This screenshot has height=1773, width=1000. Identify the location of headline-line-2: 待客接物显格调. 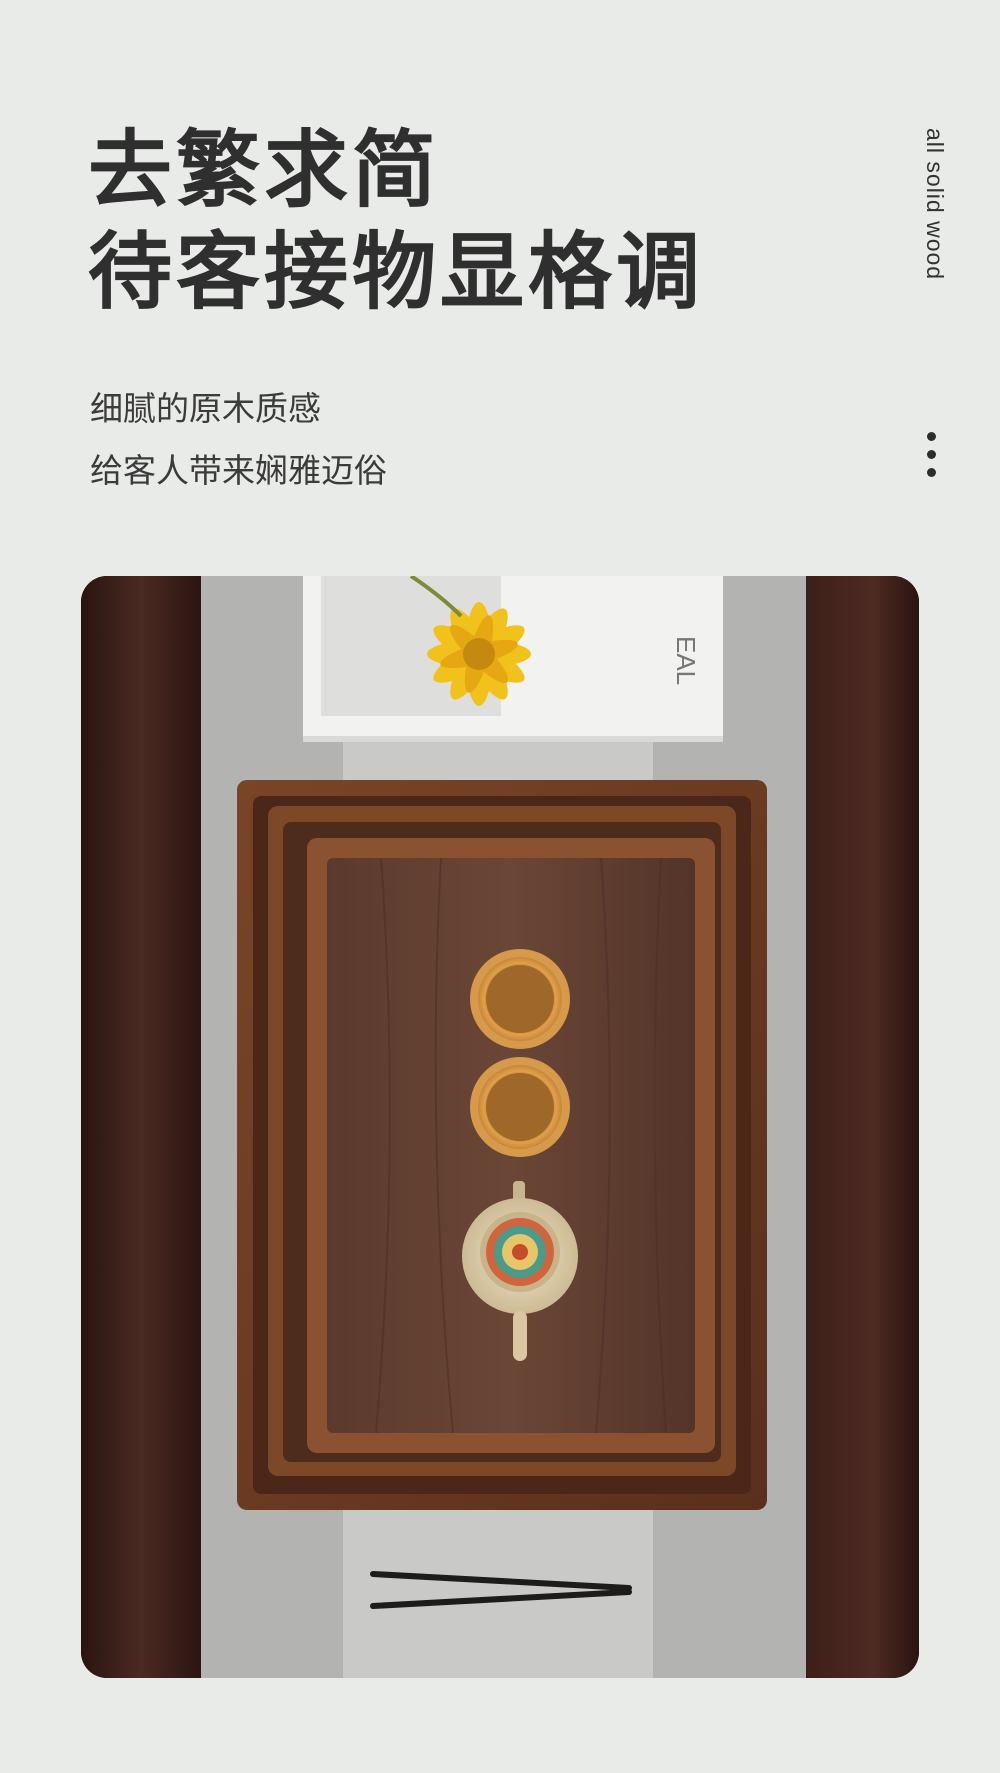
(396, 272).